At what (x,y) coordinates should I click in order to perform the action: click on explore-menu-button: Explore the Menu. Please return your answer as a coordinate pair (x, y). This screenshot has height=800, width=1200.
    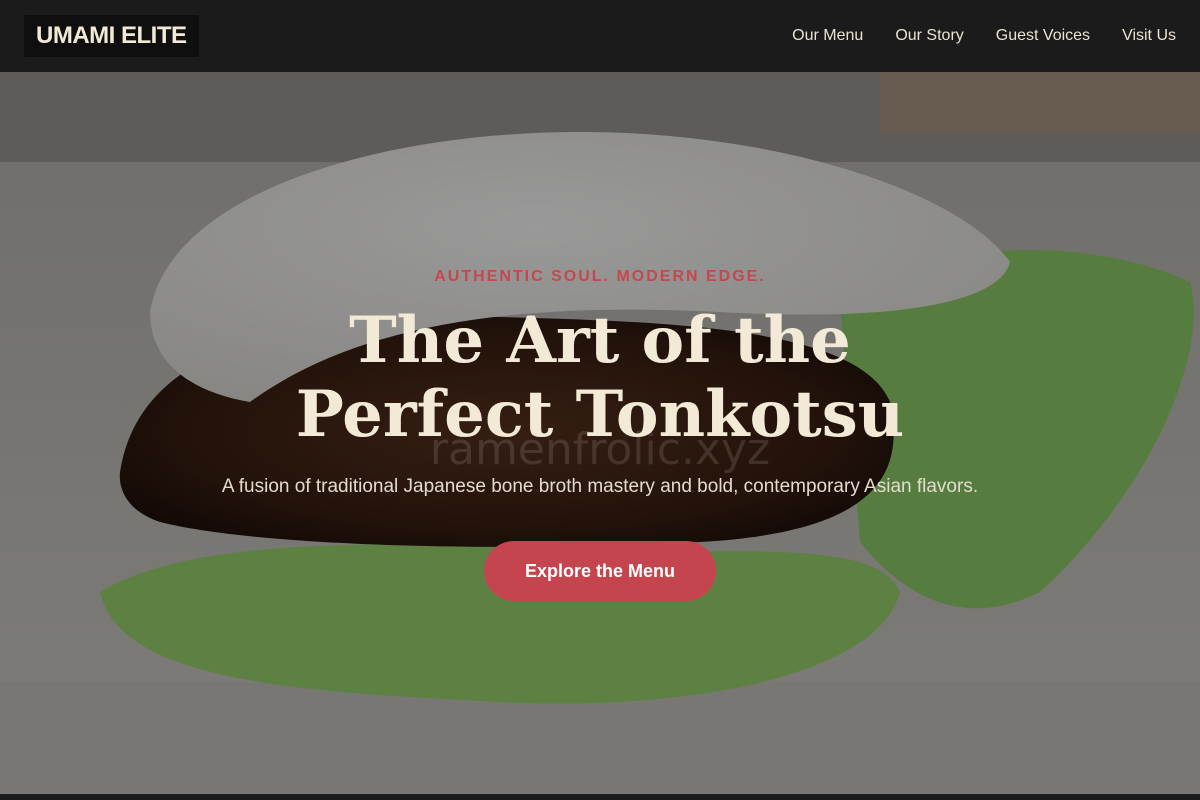
    Looking at the image, I should click on (600, 571).